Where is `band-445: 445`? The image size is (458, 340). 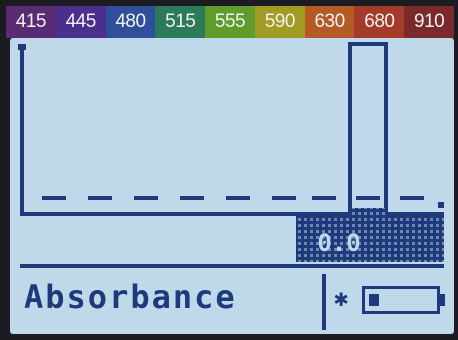 band-445: 445 is located at coordinates (80, 22).